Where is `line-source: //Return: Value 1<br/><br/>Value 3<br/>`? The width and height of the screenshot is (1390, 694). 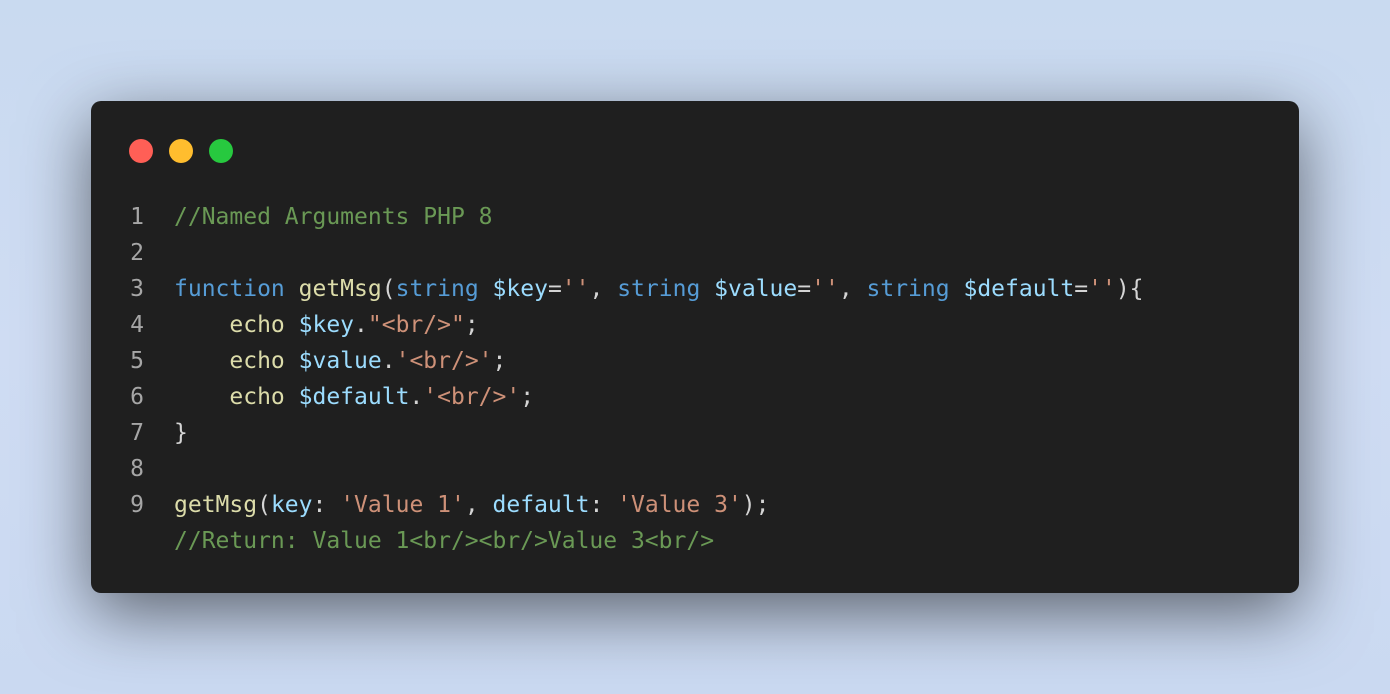
line-source: //Return: Value 1<br/><br/>Value 3<br/> is located at coordinates (444, 541).